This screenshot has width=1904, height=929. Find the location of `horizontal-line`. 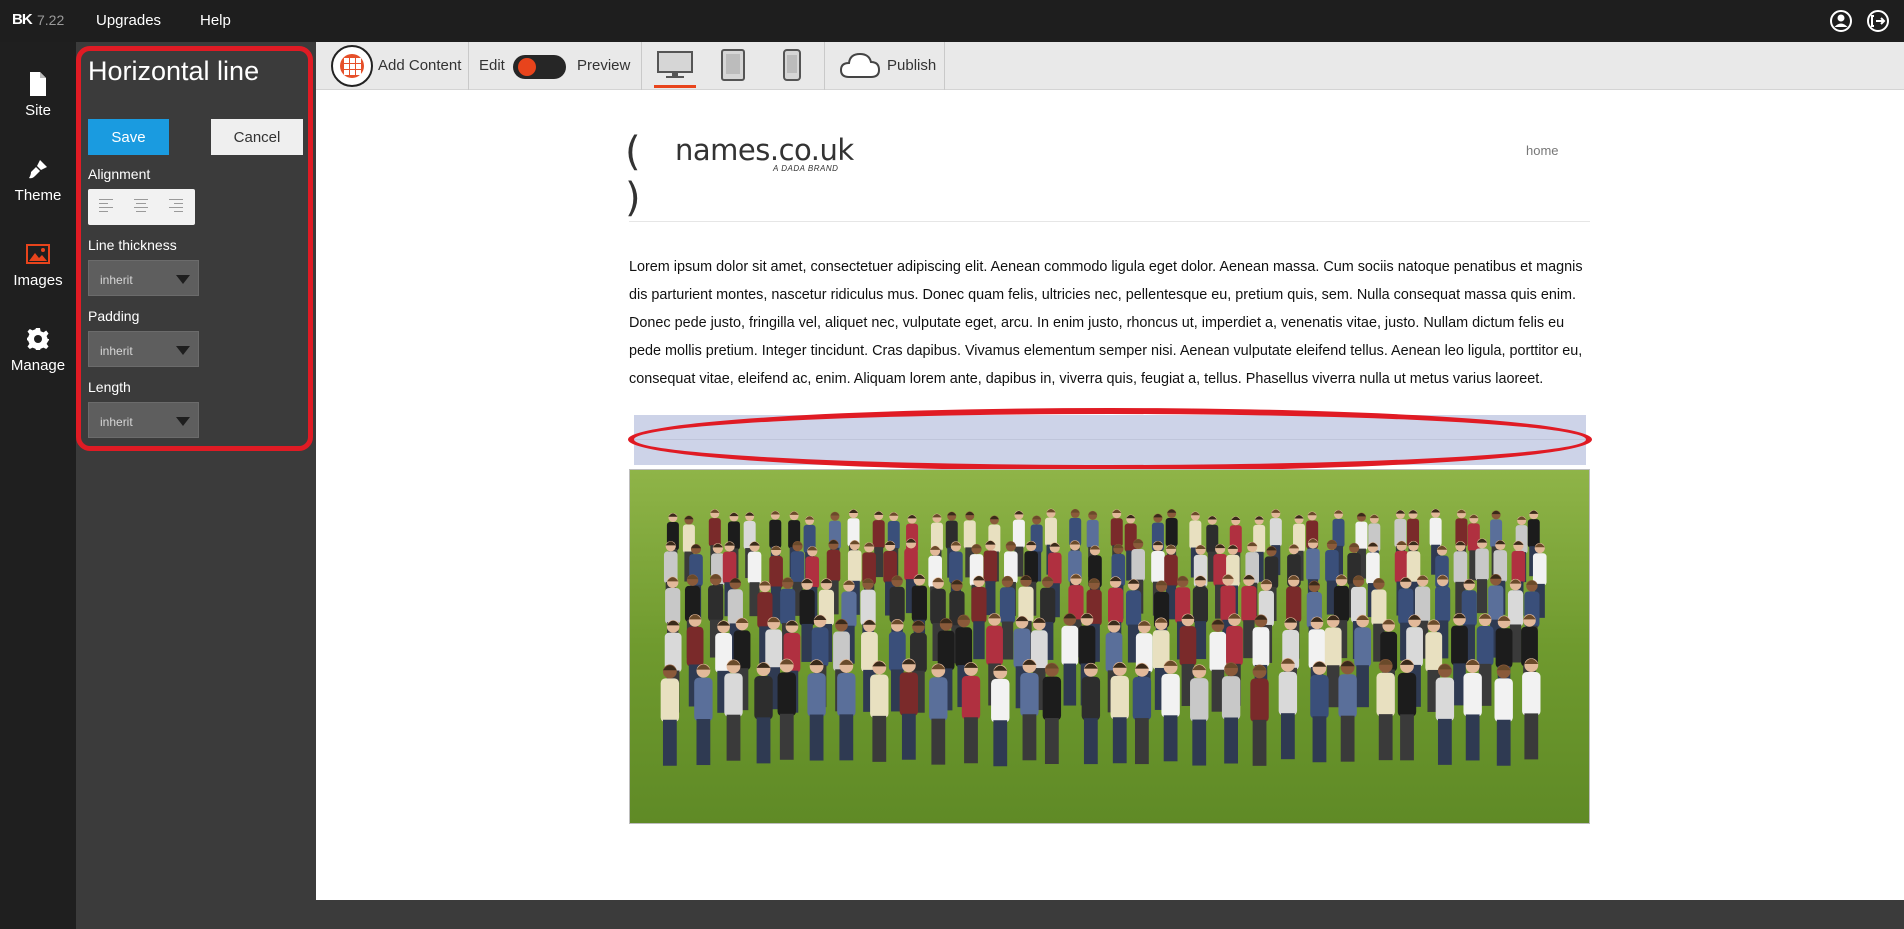

horizontal-line is located at coordinates (1110, 439).